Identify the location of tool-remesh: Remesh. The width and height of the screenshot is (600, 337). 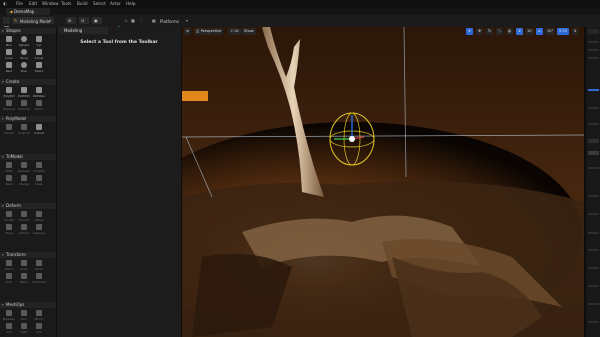
(24, 168).